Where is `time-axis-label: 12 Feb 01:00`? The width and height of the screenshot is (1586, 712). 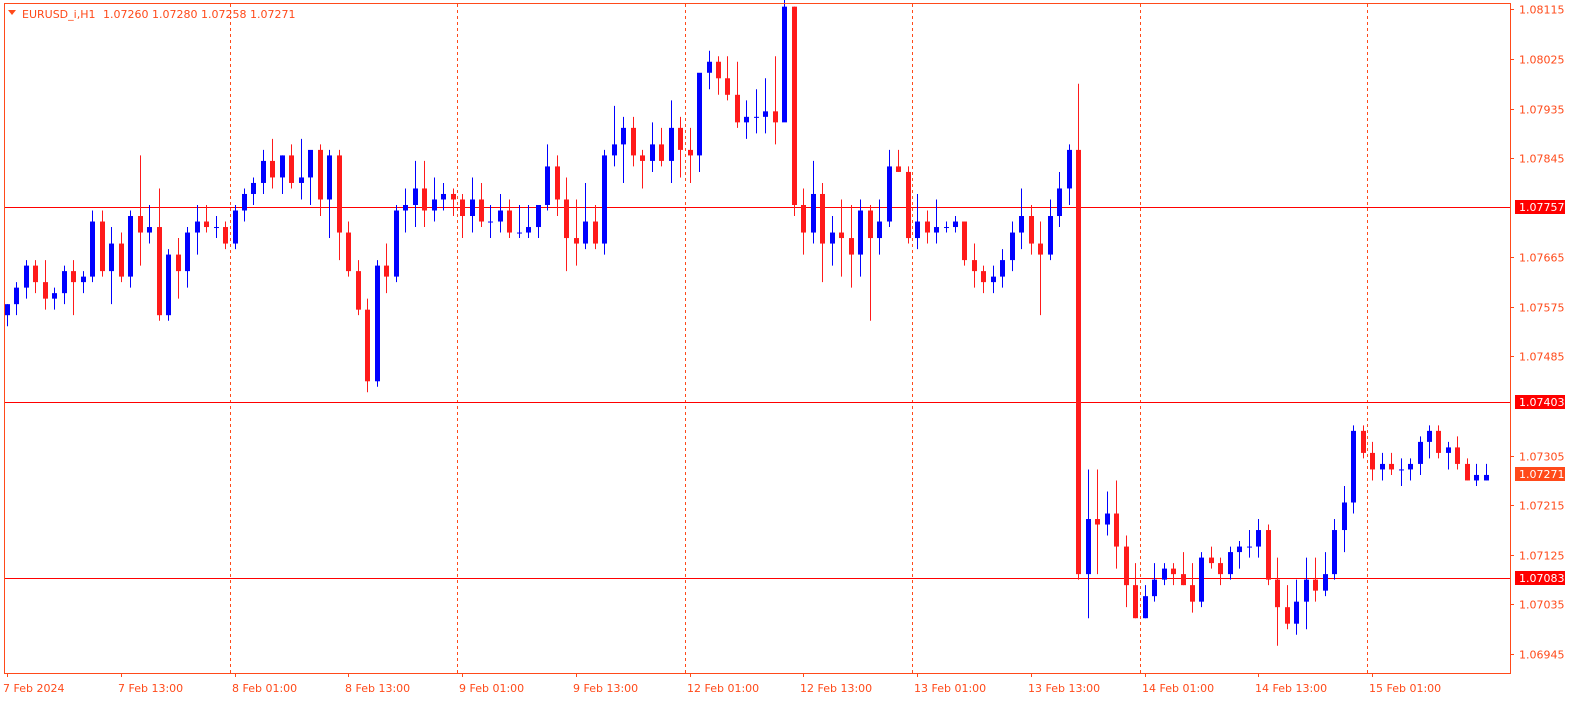 time-axis-label: 12 Feb 01:00 is located at coordinates (723, 688).